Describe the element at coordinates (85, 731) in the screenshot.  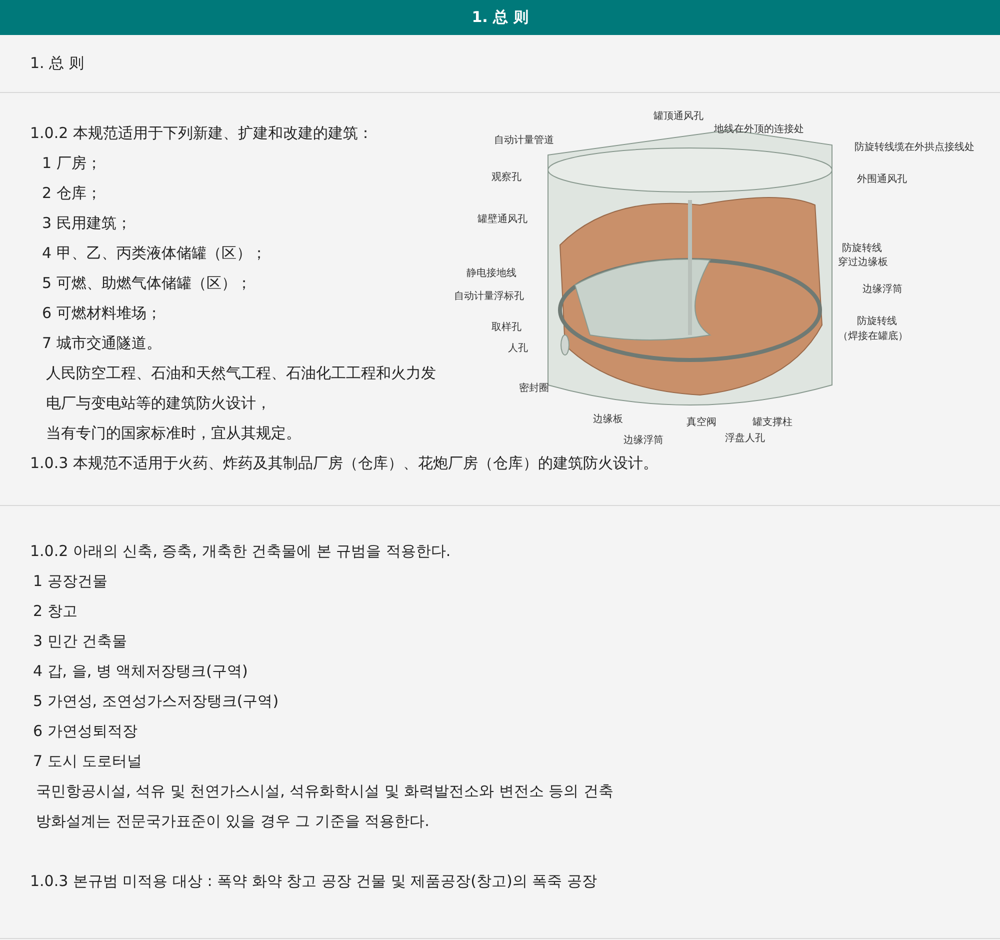
I see `list-item: 6 가연성퇴적장` at that location.